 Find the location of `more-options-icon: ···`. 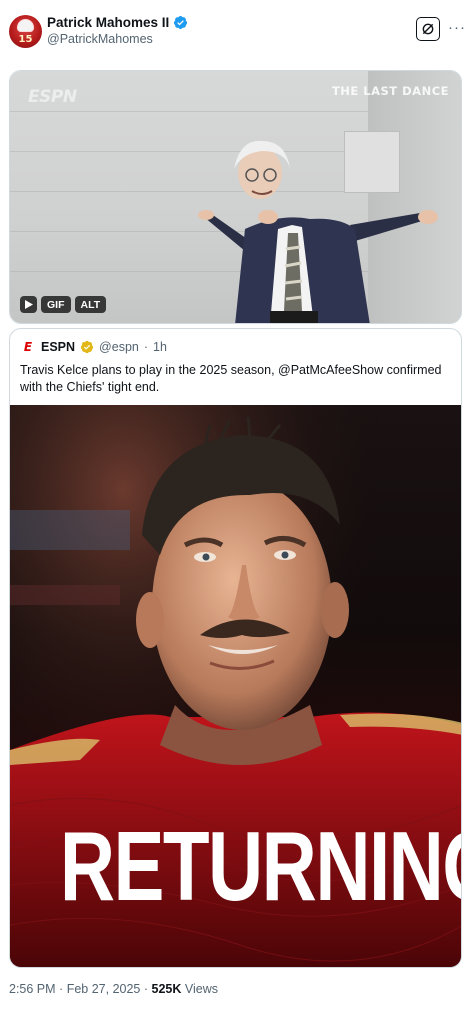

more-options-icon: ··· is located at coordinates (457, 27).